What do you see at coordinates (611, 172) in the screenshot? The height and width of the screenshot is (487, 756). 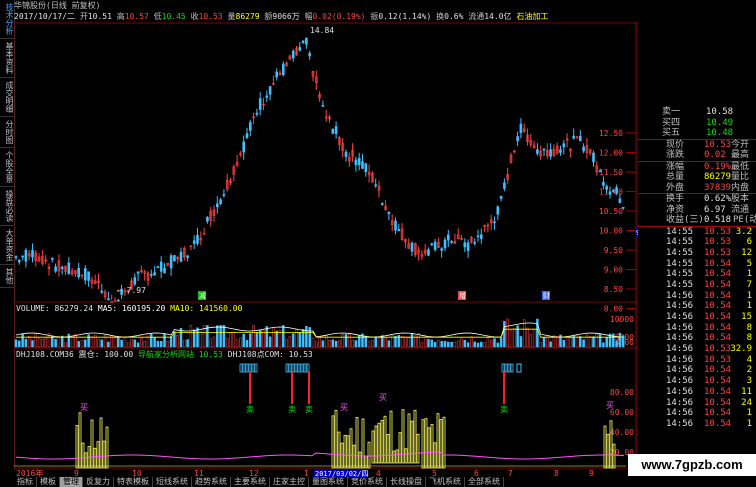 I see `price-axis-label: 11.50` at bounding box center [611, 172].